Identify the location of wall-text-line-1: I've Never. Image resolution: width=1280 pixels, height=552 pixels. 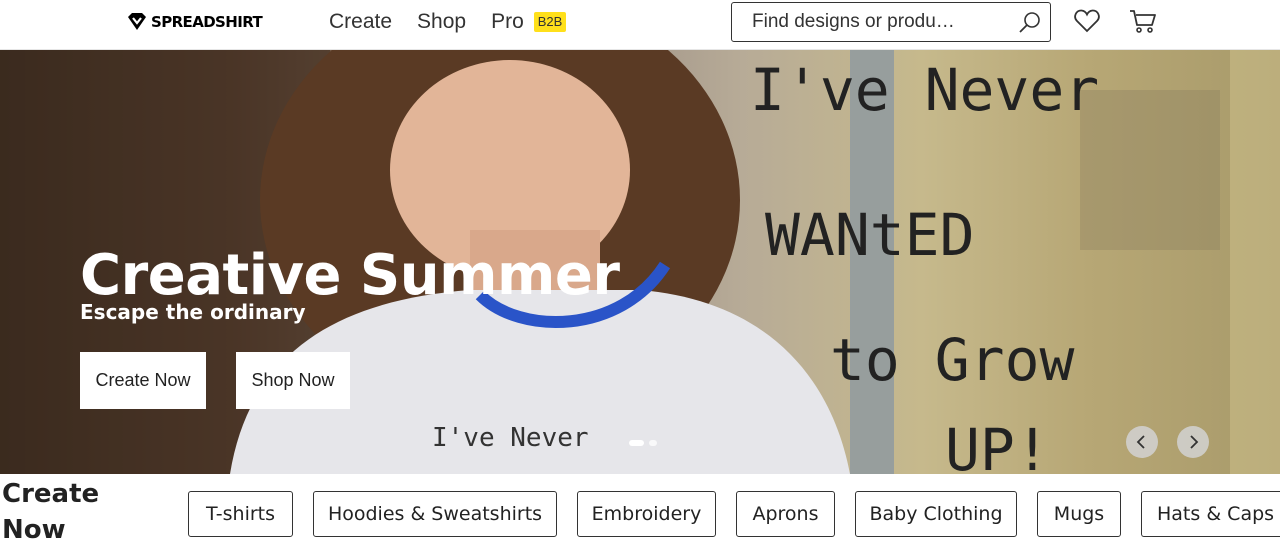
(924, 90).